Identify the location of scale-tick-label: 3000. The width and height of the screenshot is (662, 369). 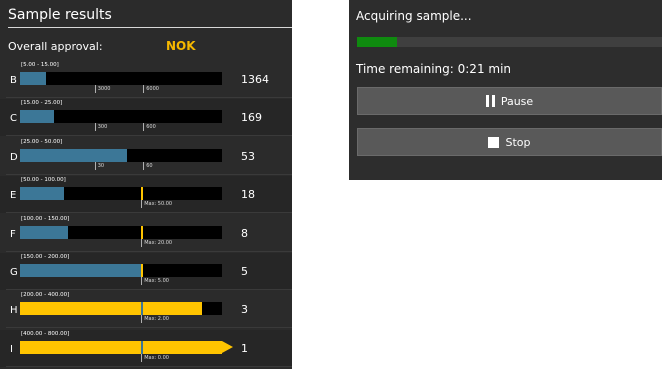
(104, 89).